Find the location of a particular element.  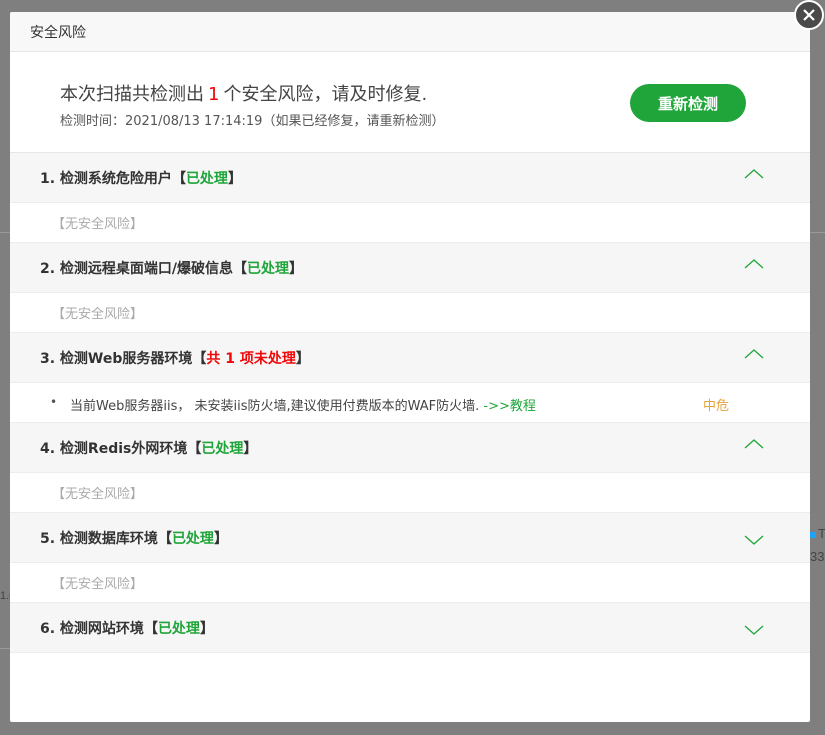

summary-headline: 本次扫描共检测出 1 个安全风险，请及时修复. is located at coordinates (243, 93).